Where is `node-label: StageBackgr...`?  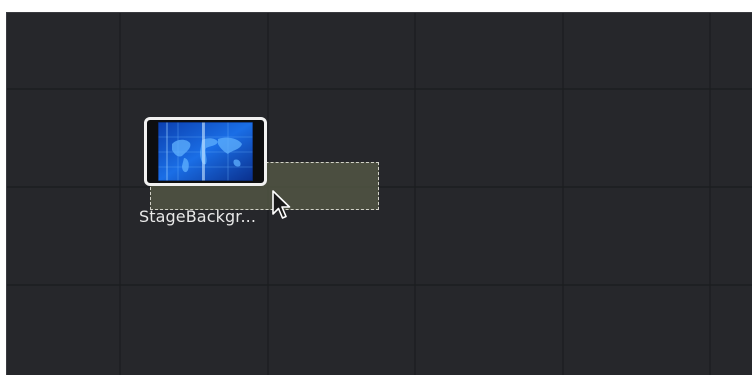 node-label: StageBackgr... is located at coordinates (197, 216).